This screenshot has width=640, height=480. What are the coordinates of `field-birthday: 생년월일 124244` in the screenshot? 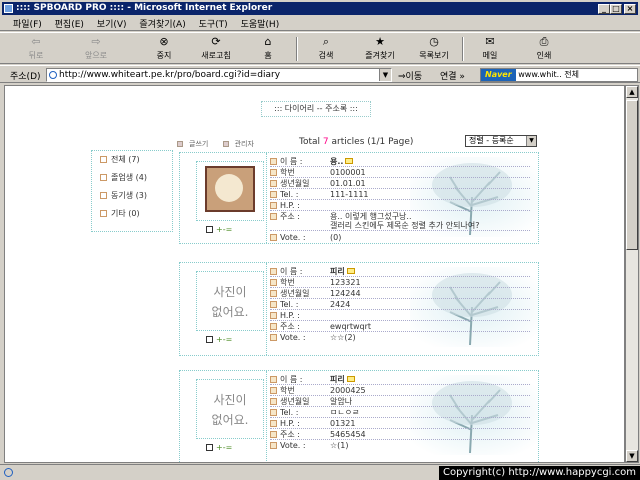 It's located at (400, 294).